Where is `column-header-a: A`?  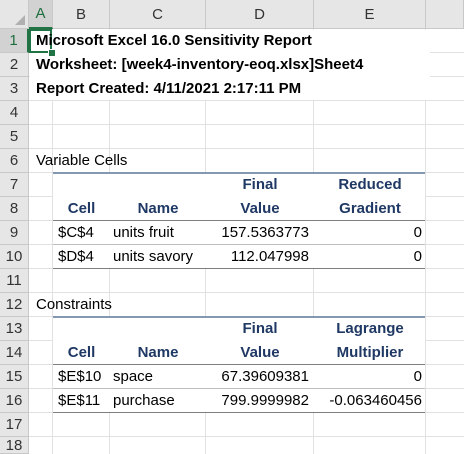
column-header-a: A is located at coordinates (41, 14).